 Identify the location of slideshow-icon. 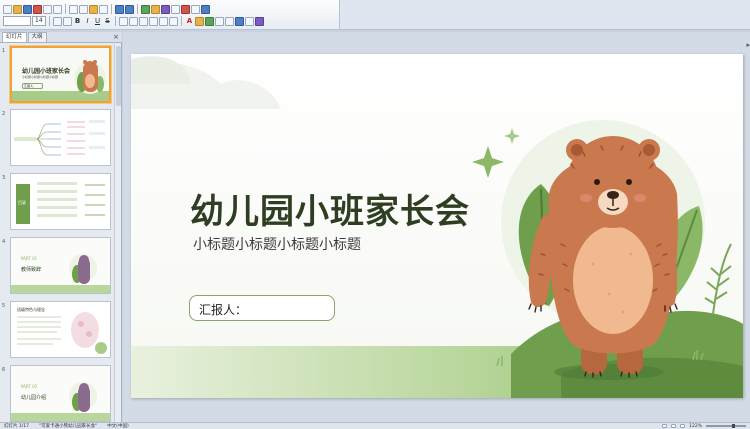
(185, 9).